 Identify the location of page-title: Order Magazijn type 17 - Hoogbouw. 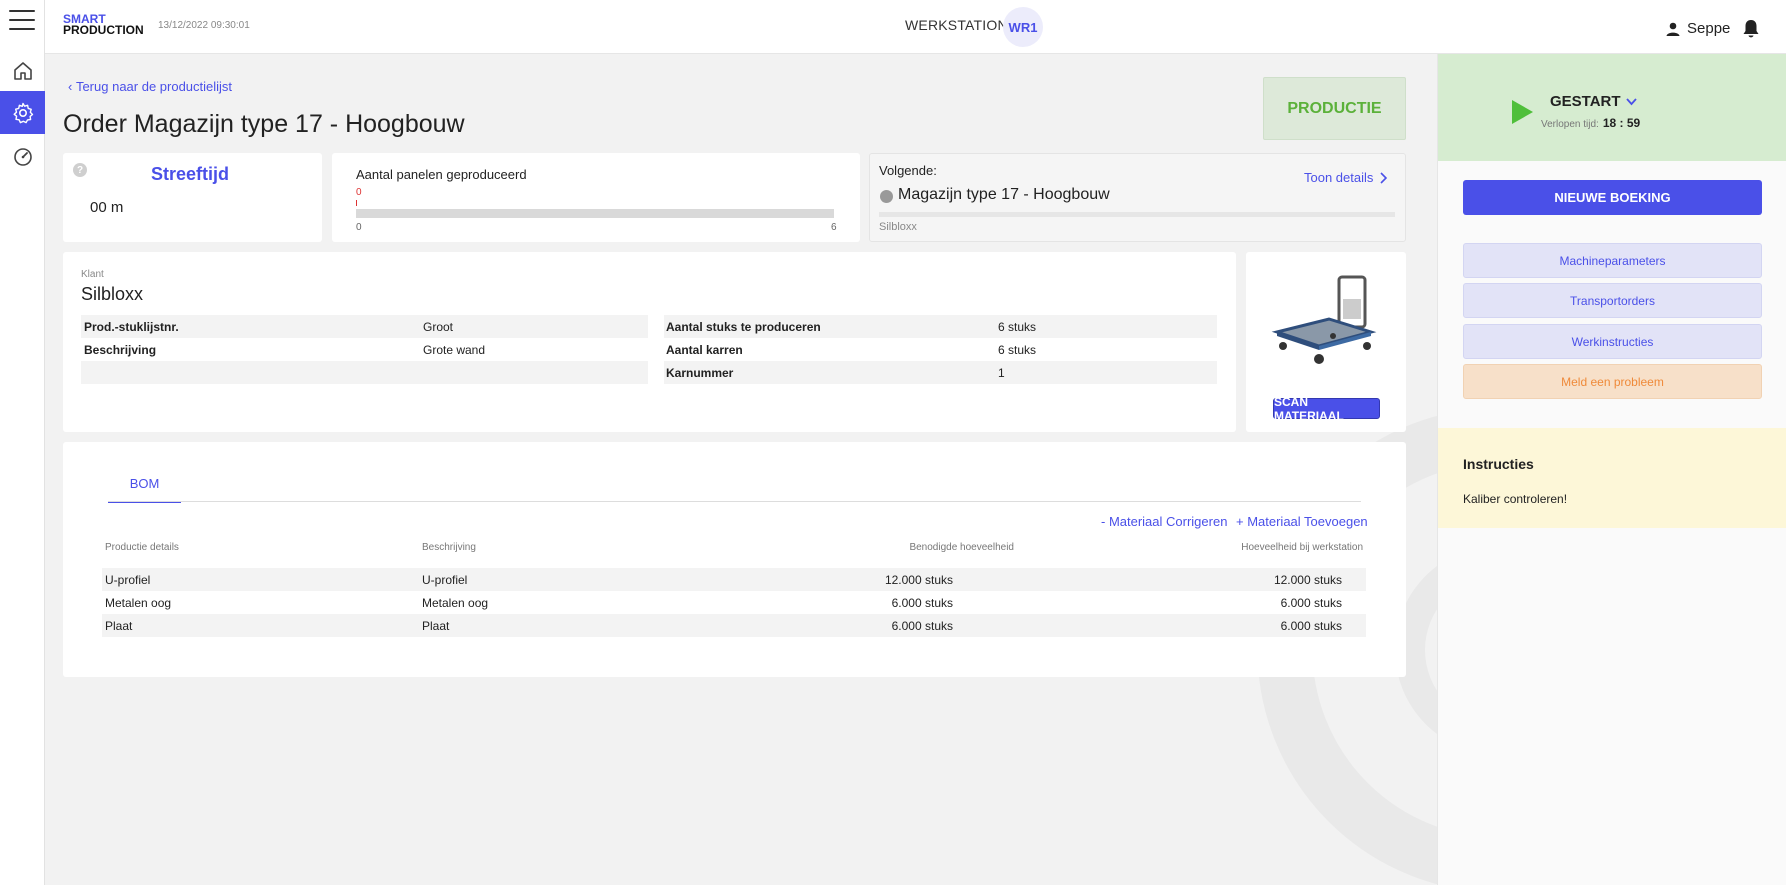
(264, 124).